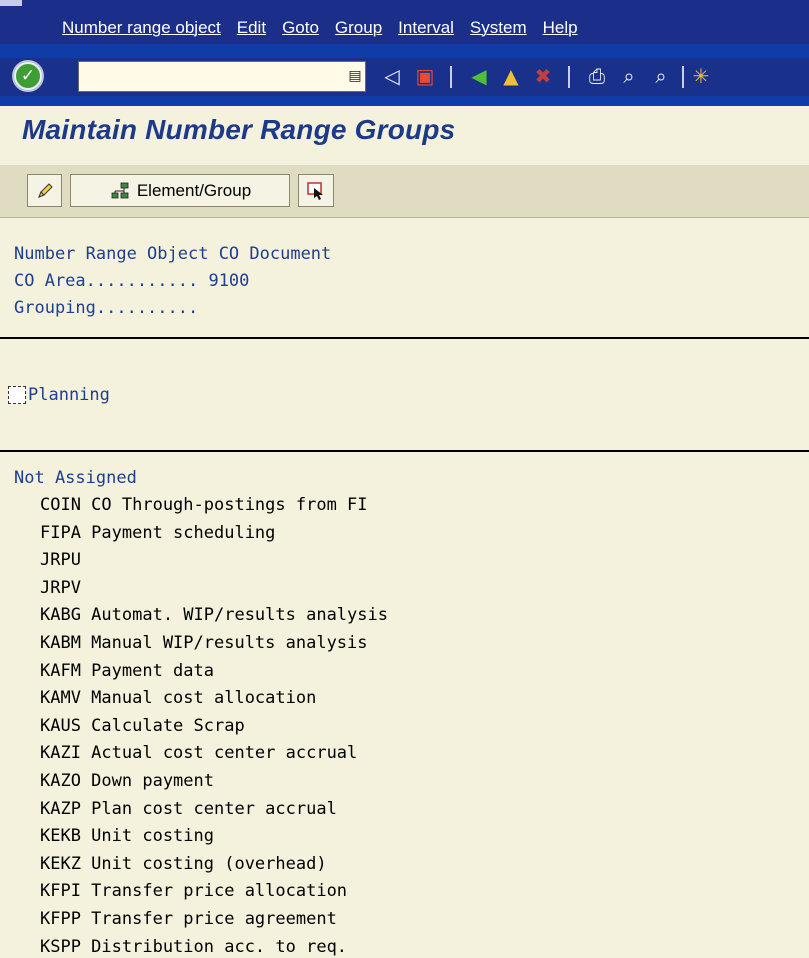 This screenshot has height=958, width=809. Describe the element at coordinates (127, 781) in the screenshot. I see `list-item: KAZO Down payment` at that location.